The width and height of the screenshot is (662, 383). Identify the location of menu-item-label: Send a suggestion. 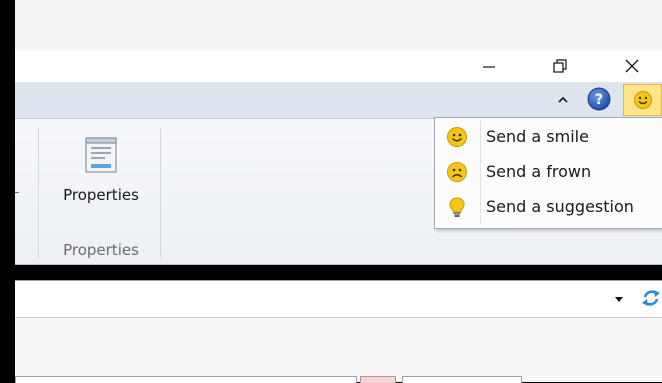
(560, 206).